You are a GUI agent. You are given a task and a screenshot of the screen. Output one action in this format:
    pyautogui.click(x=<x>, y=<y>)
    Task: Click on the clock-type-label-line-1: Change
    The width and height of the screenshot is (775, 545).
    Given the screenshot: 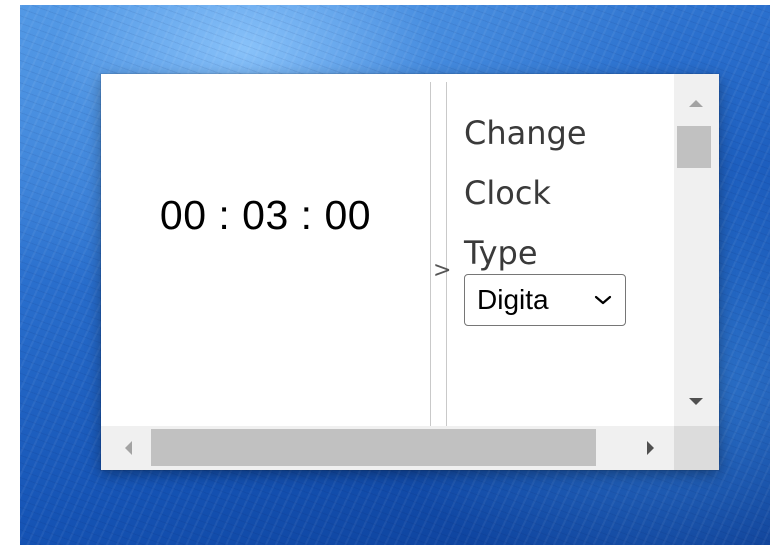 What is the action you would take?
    pyautogui.click(x=525, y=133)
    